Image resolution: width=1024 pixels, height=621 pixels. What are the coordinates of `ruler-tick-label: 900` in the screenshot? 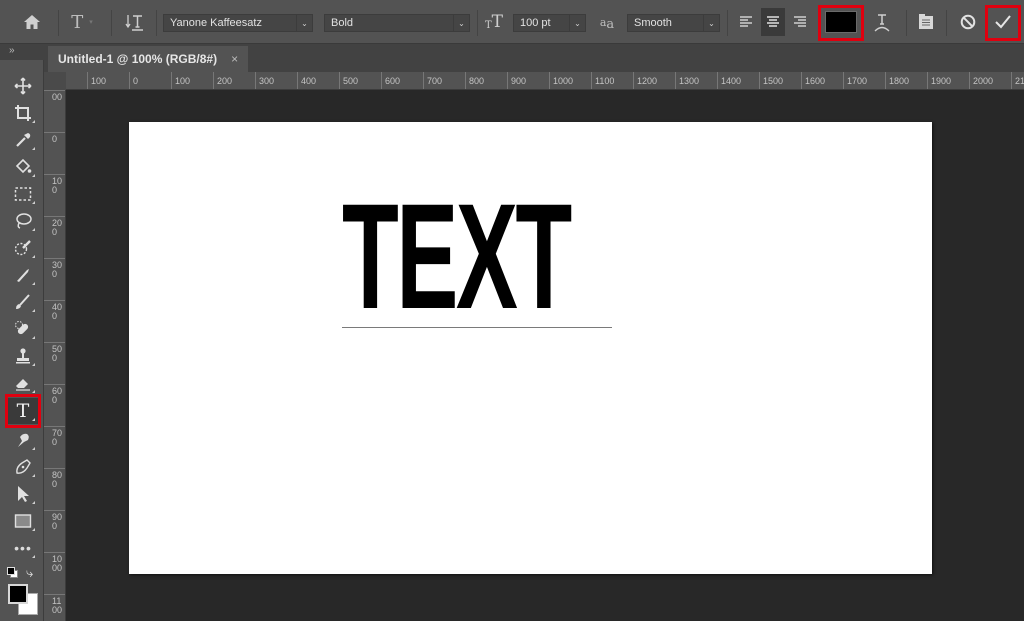 It's located at (516, 80).